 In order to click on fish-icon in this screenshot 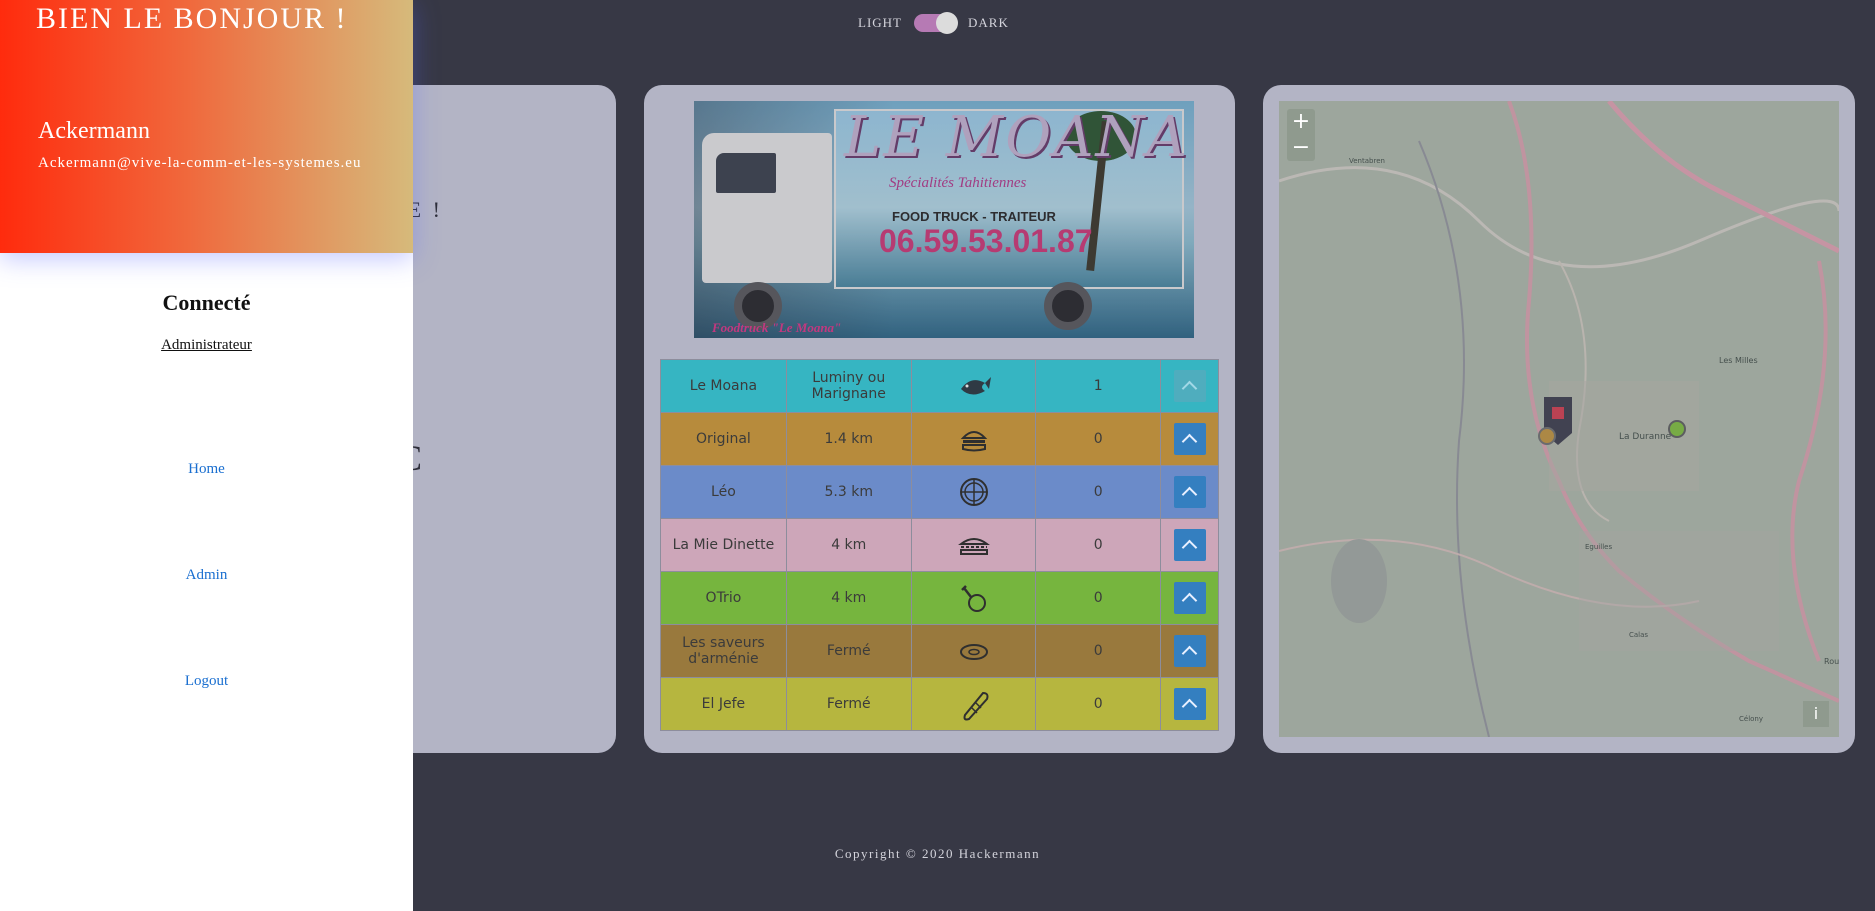, I will do `click(975, 386)`.